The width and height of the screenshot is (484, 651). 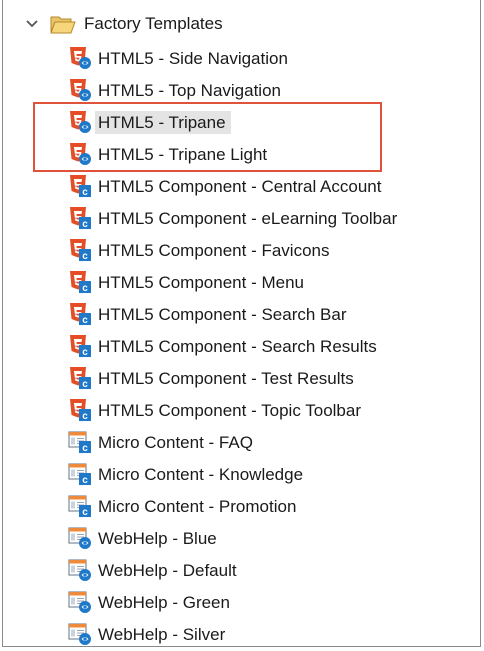 I want to click on tree-item-label: Micro Content - Promotion, so click(x=197, y=506).